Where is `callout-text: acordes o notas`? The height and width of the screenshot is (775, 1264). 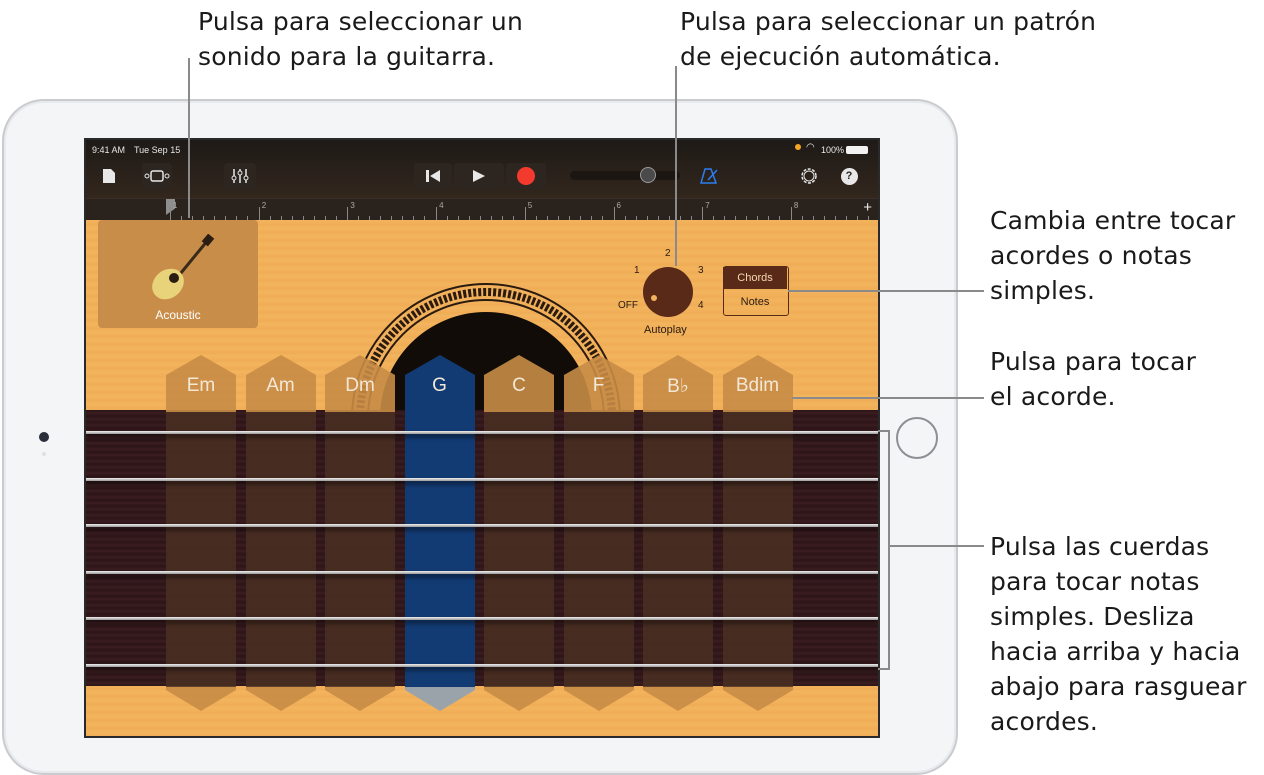
callout-text: acordes o notas is located at coordinates (1091, 255).